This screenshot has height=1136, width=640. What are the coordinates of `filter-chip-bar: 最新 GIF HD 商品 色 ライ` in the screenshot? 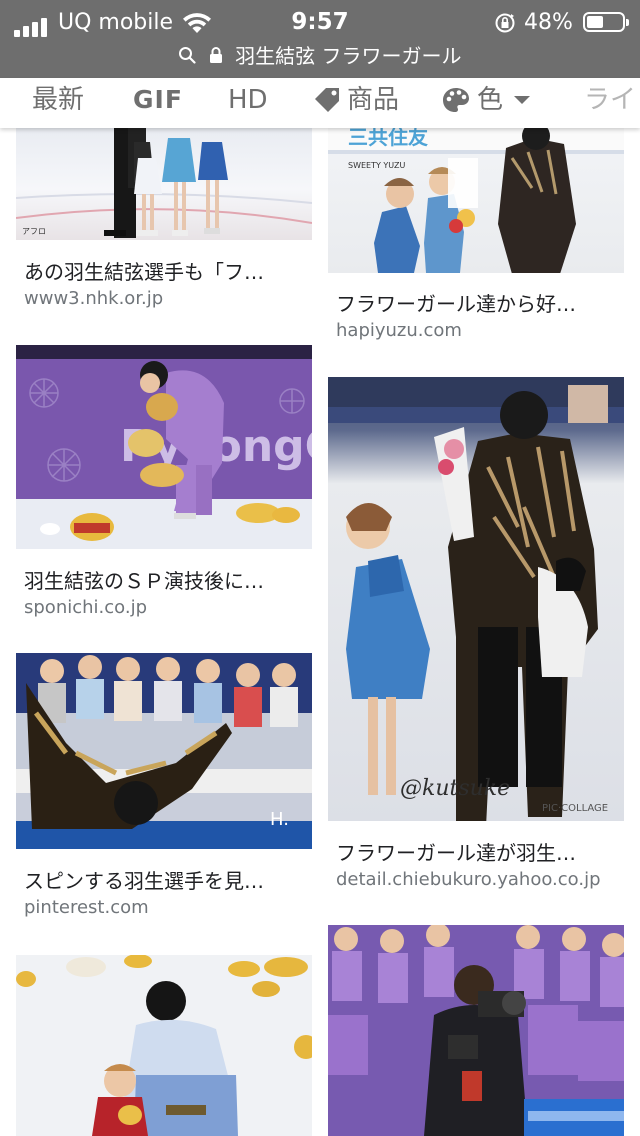 It's located at (320, 103).